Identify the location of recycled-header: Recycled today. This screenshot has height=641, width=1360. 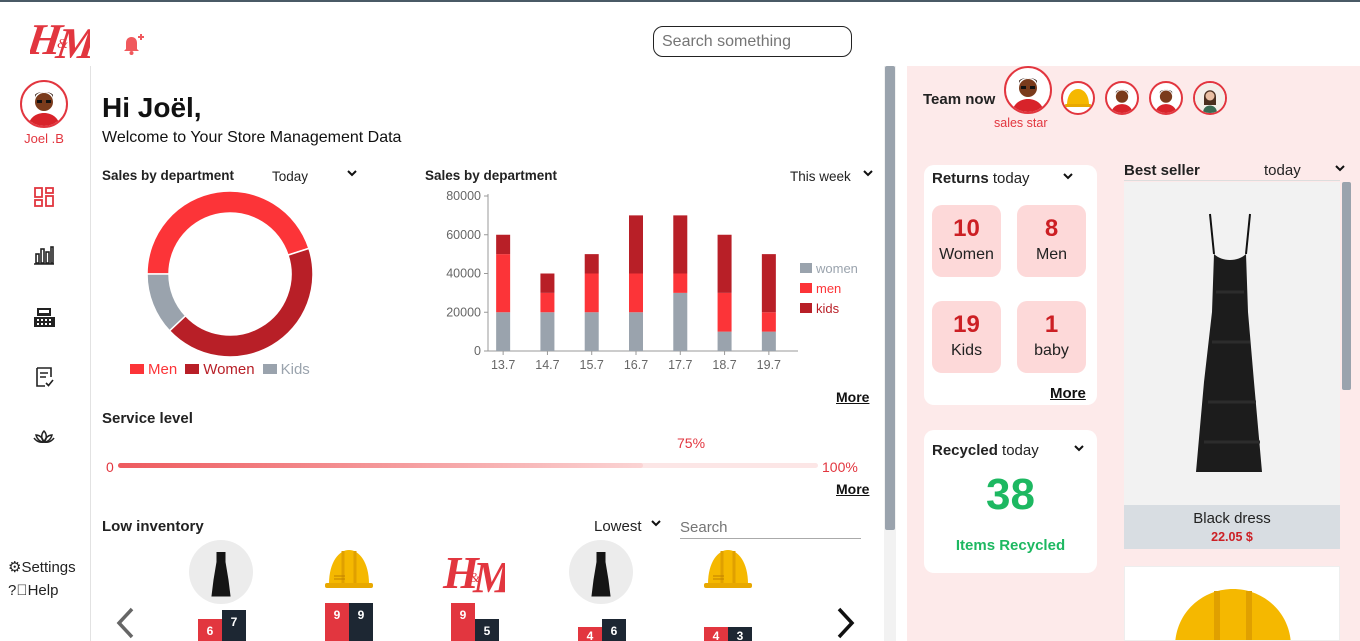
(985, 450).